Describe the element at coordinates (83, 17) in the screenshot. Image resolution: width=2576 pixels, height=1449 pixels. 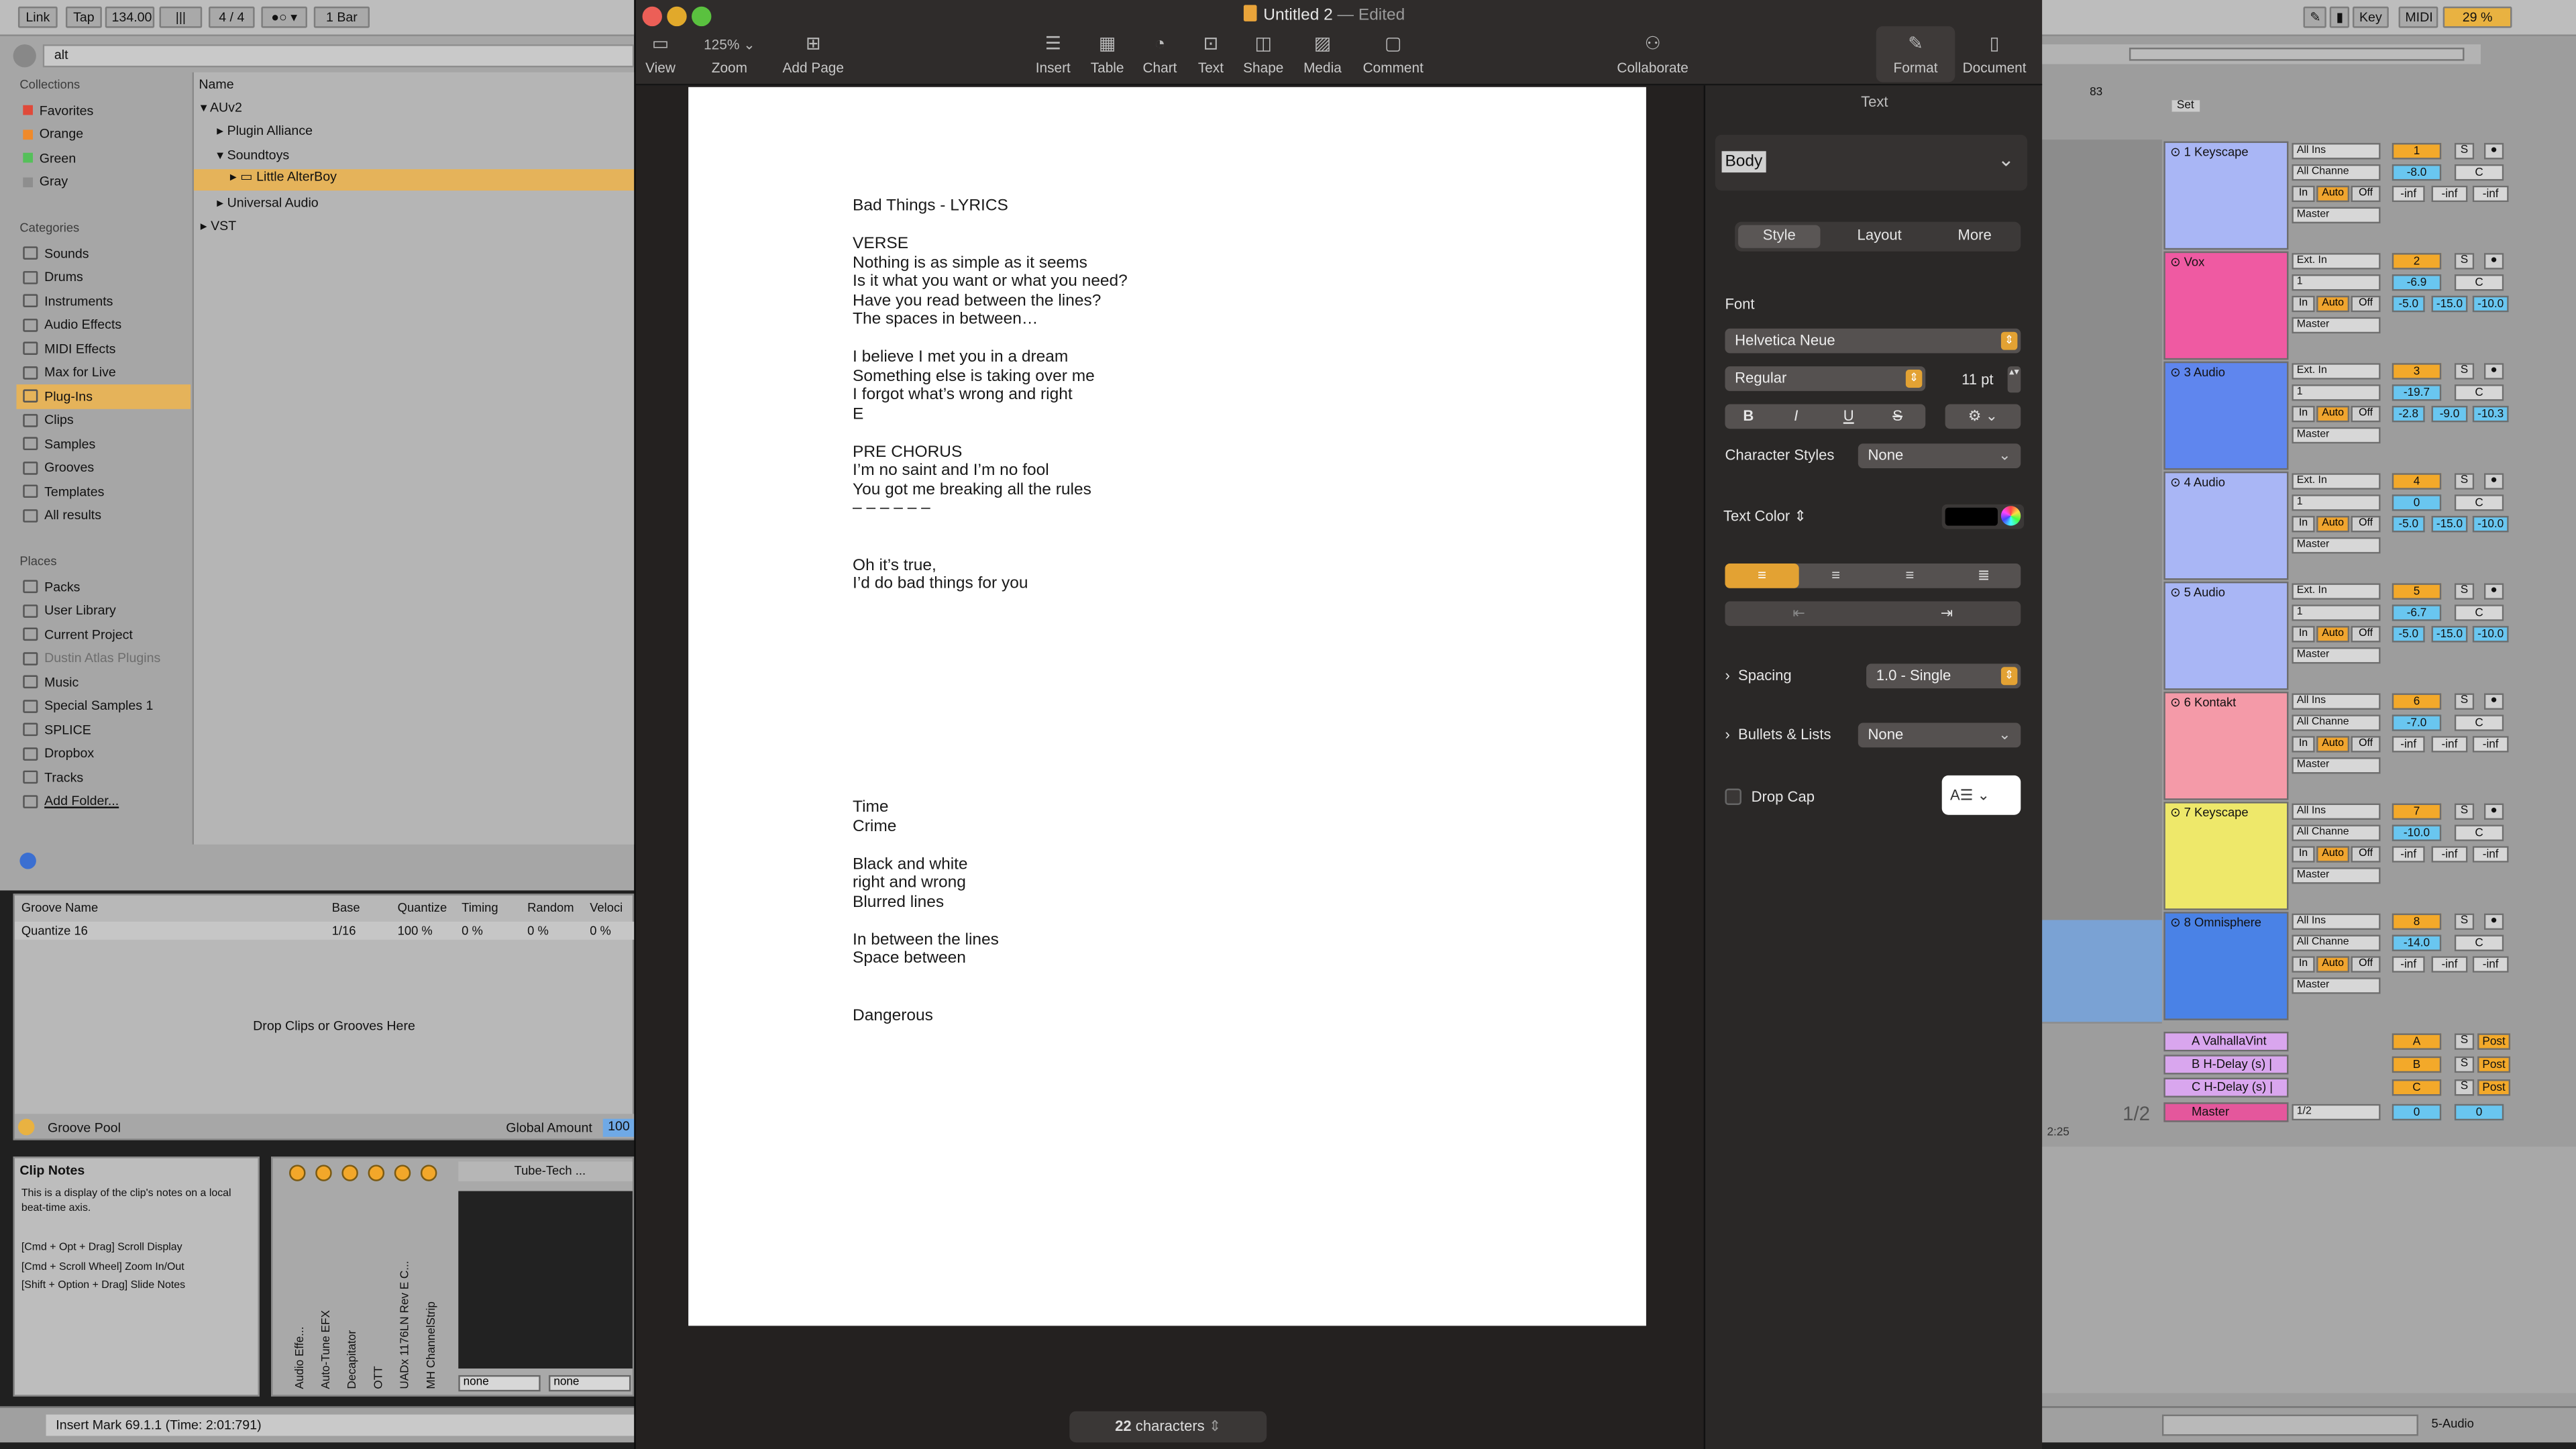
I see `tap-button: Tap` at that location.